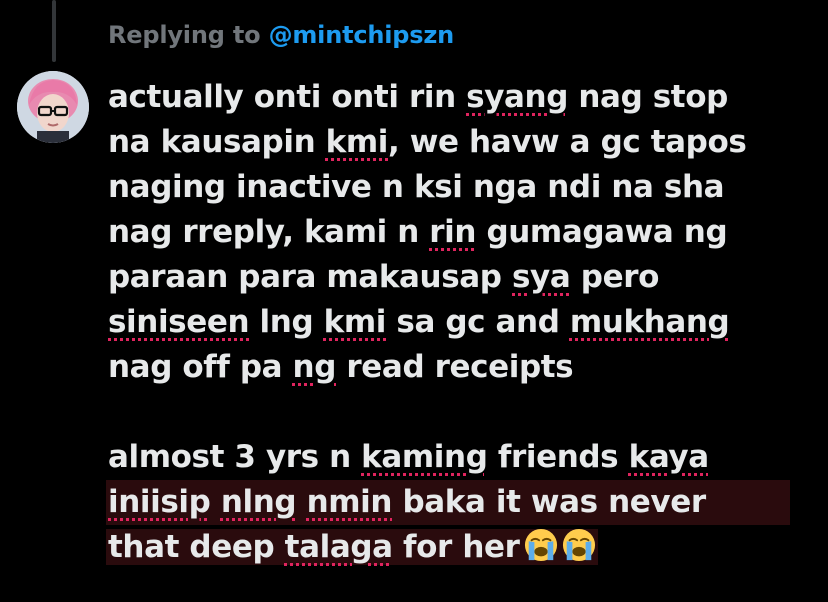 This screenshot has width=828, height=602. Describe the element at coordinates (54, 31) in the screenshot. I see `thread-connector-line` at that location.